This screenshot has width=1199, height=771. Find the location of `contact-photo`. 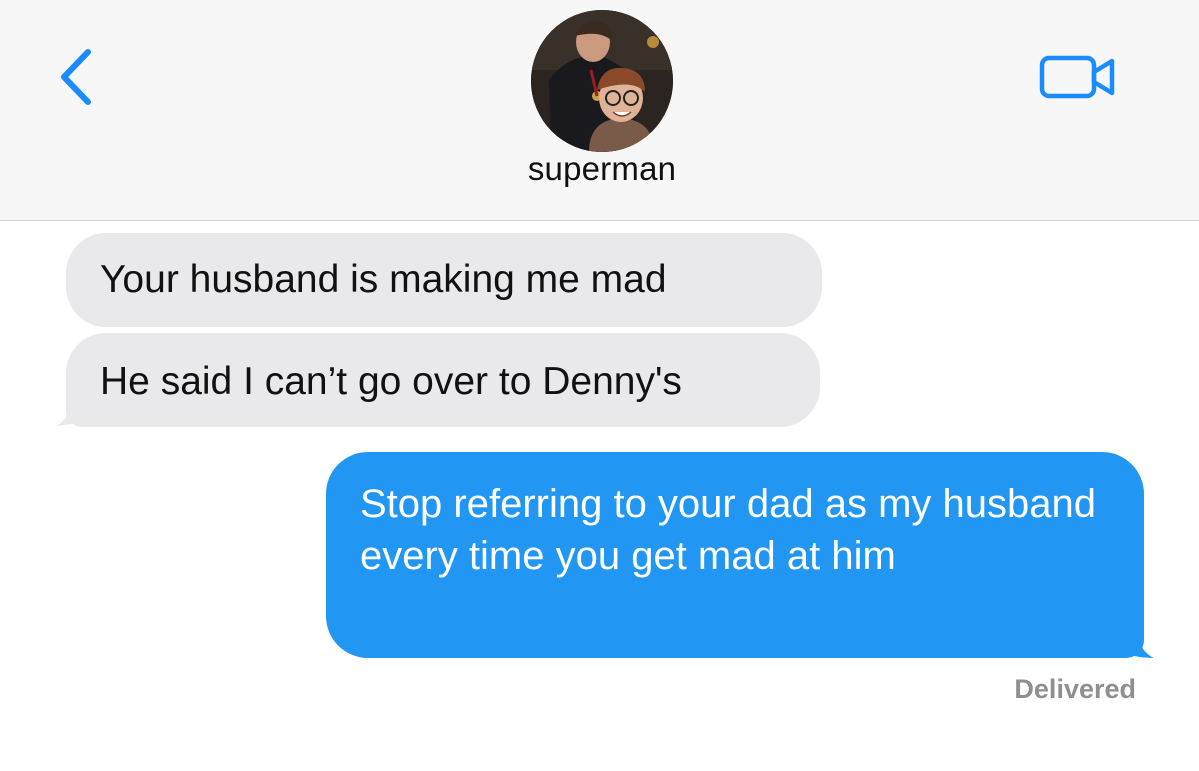

contact-photo is located at coordinates (602, 81).